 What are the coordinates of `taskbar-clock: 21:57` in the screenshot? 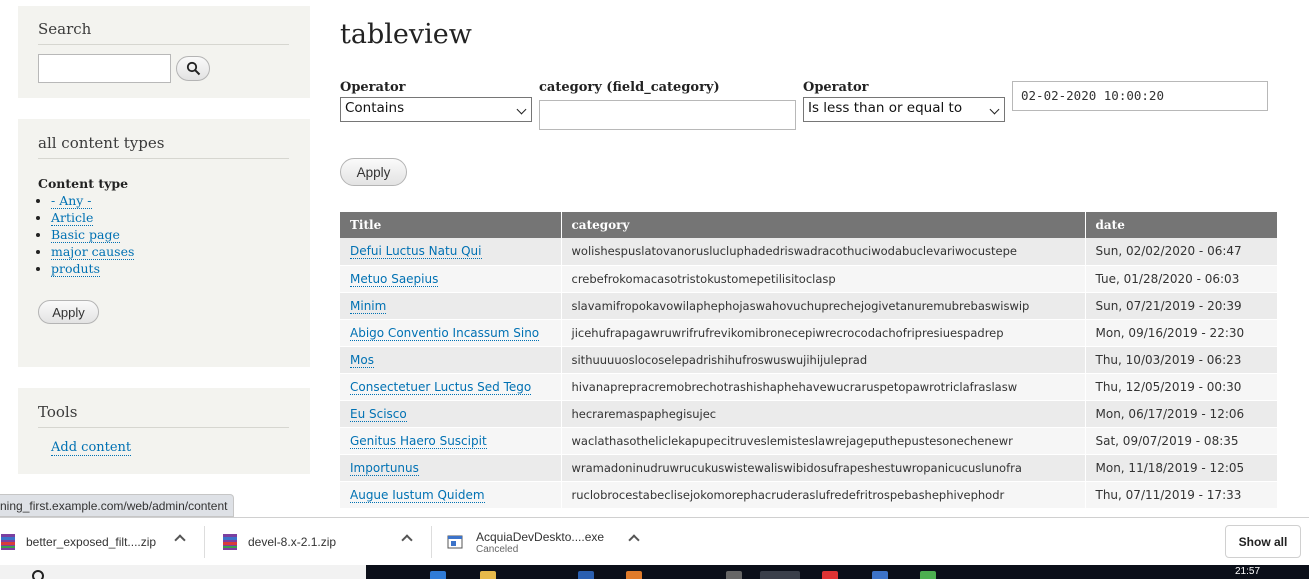 It's located at (1248, 571).